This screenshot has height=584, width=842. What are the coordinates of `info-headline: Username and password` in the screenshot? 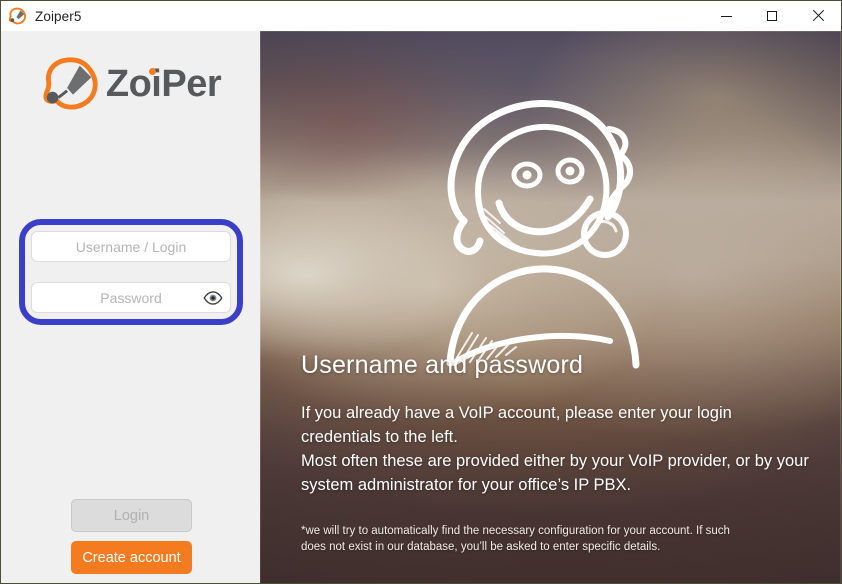 It's located at (442, 365).